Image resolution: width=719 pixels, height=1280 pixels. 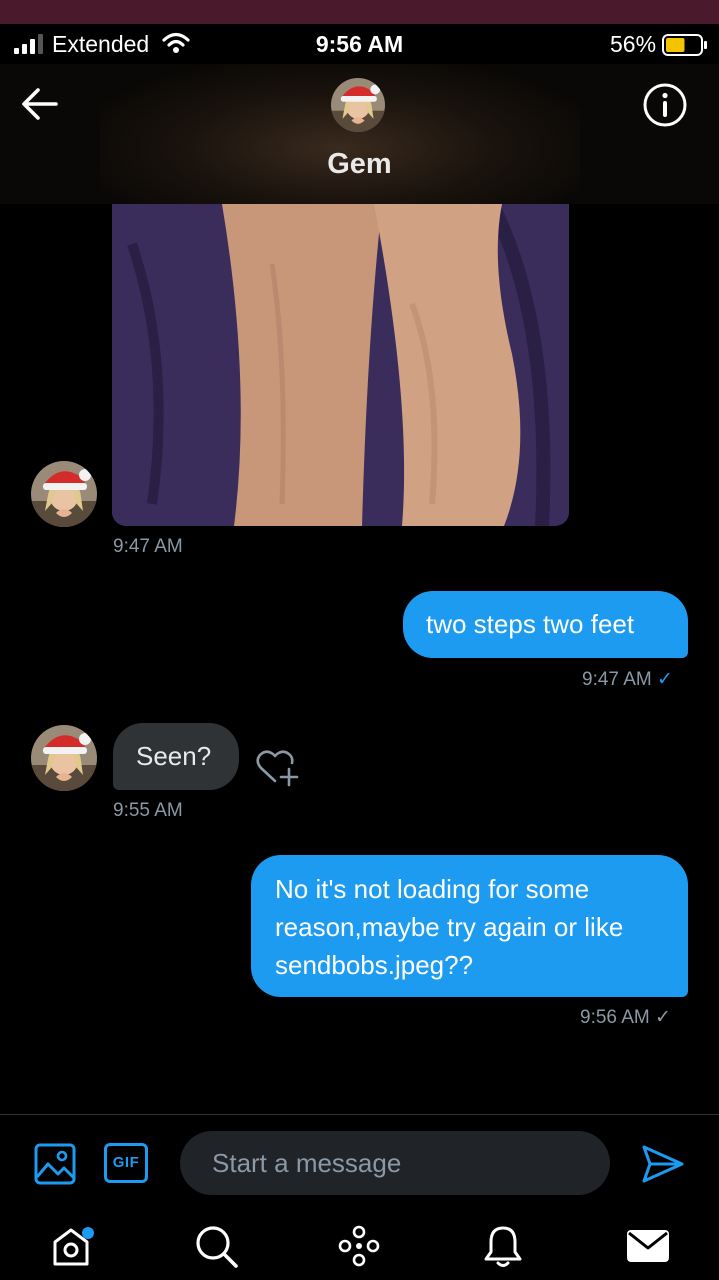 What do you see at coordinates (148, 546) in the screenshot?
I see `message-timestamp: 9:47 AM` at bounding box center [148, 546].